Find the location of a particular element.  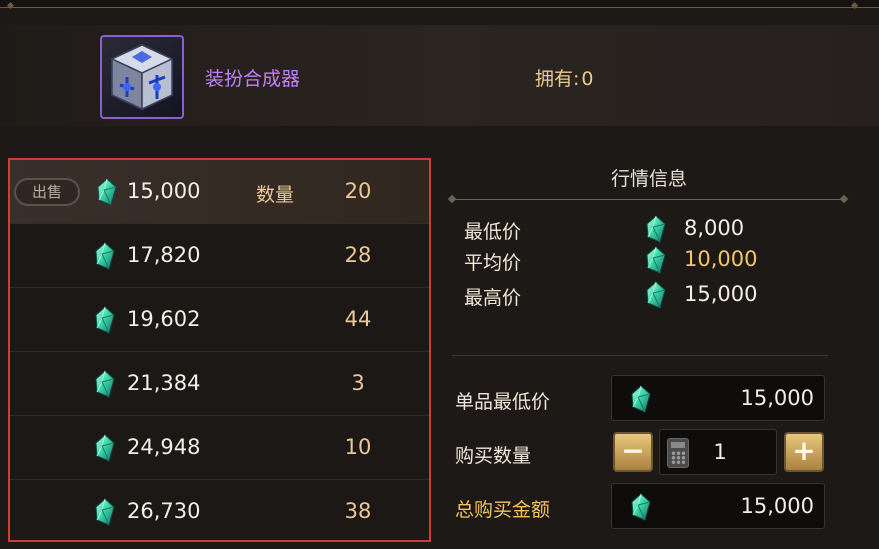

unit-price-value: 15,000 is located at coordinates (777, 398).